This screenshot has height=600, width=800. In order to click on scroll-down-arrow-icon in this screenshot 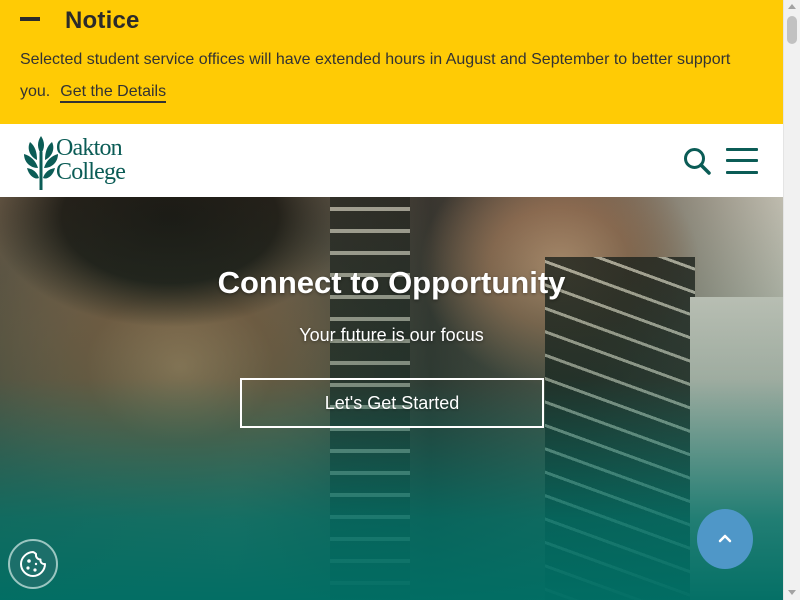, I will do `click(792, 592)`.